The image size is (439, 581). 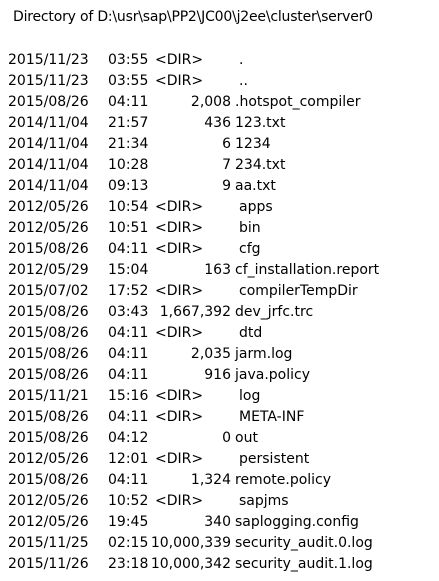 I want to click on entry-size: 436, so click(x=217, y=123).